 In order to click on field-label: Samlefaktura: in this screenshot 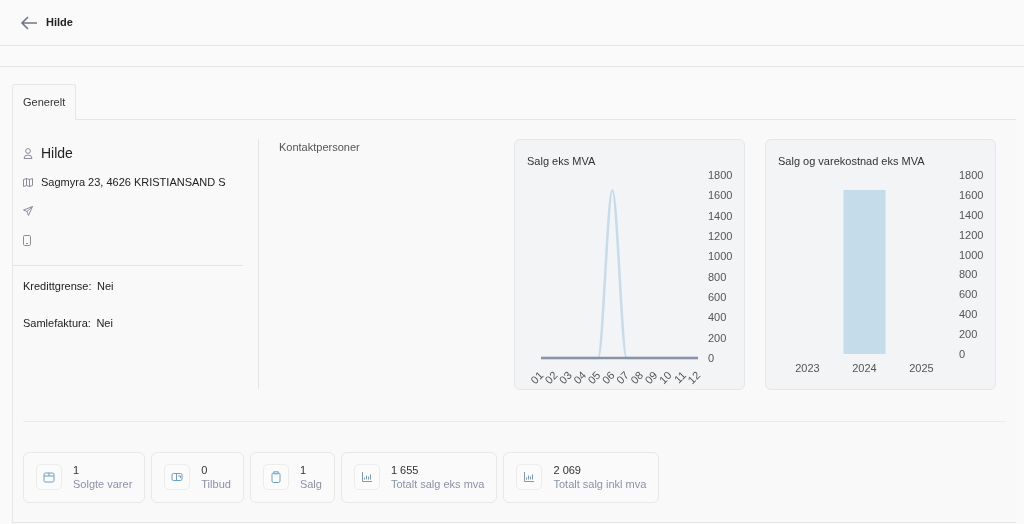, I will do `click(57, 322)`.